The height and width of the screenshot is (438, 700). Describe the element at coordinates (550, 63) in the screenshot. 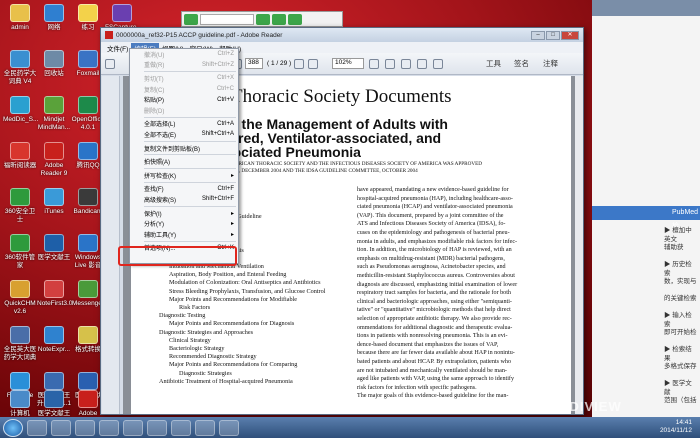

I see `comment-button: 注释` at that location.